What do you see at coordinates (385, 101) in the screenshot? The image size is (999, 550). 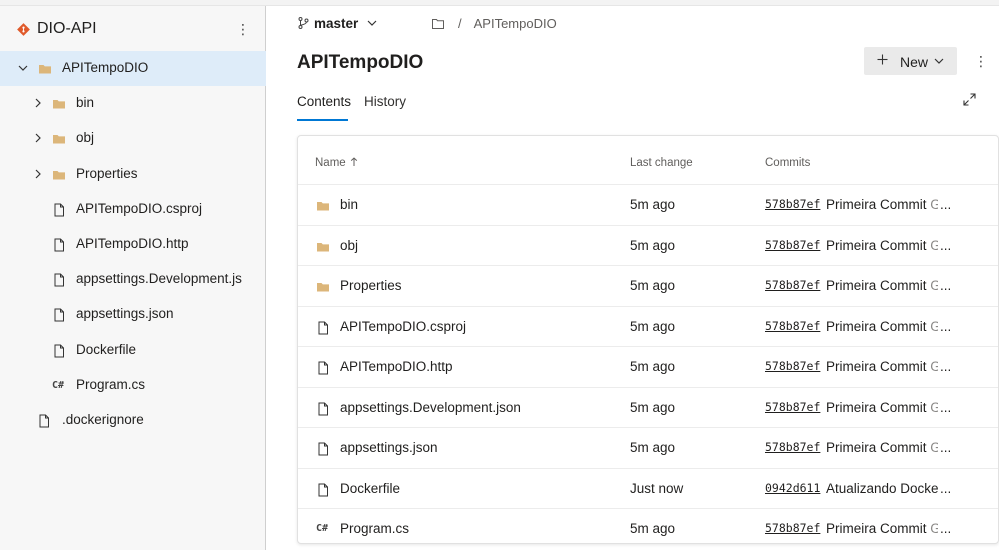 I see `tab-history: History` at bounding box center [385, 101].